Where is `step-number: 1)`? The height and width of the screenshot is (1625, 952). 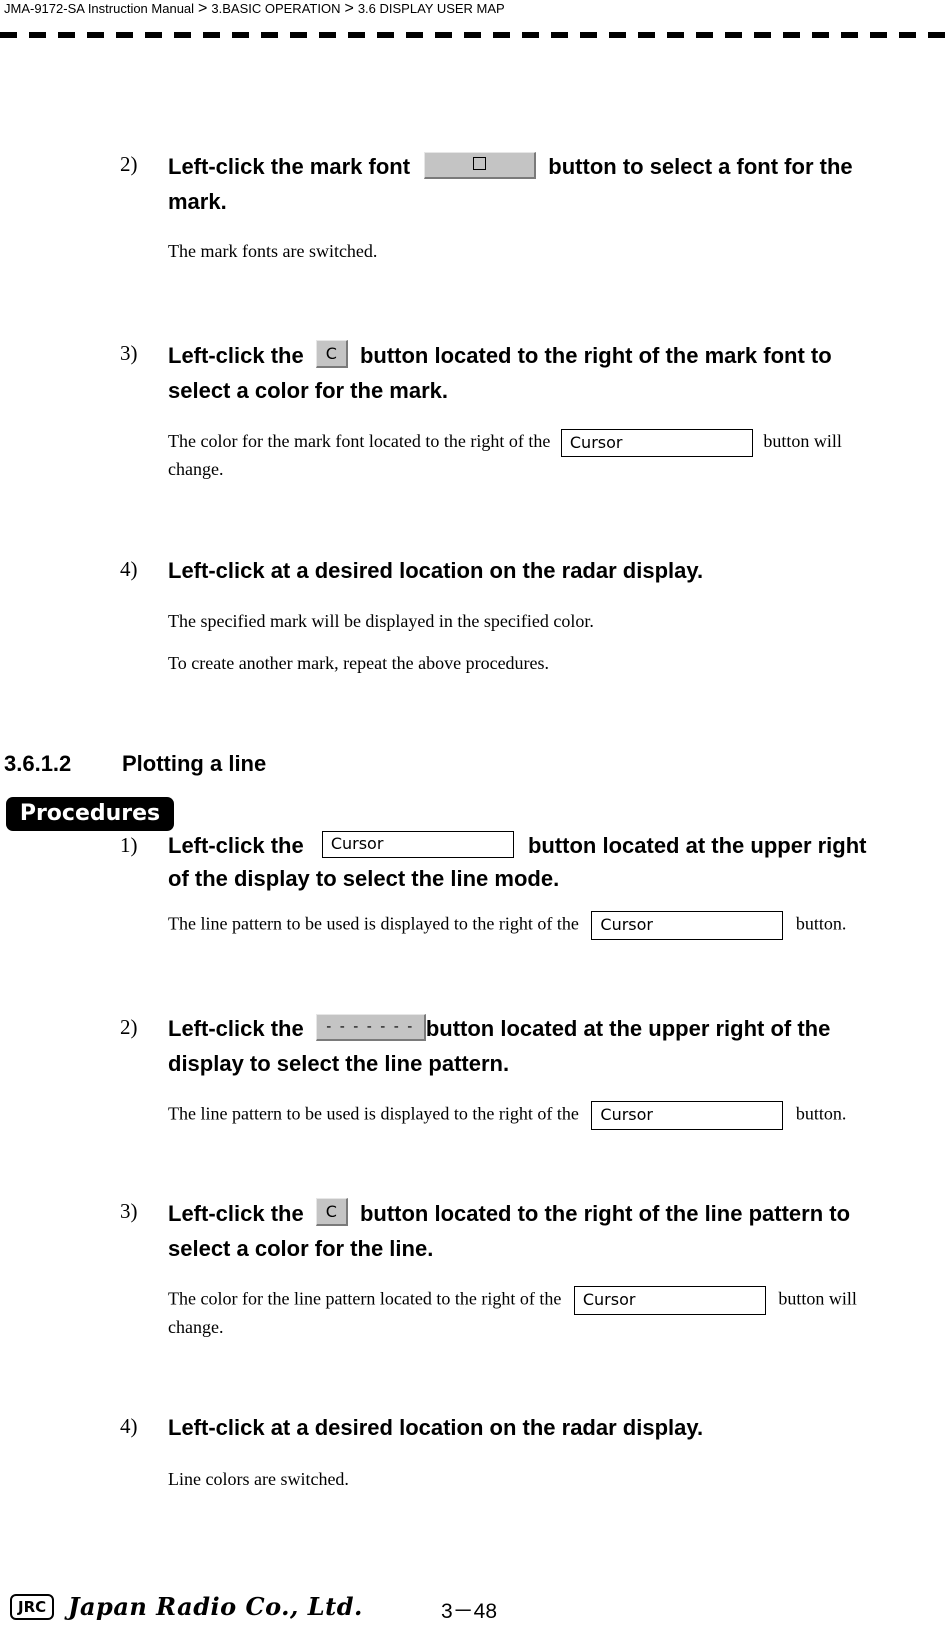 step-number: 1) is located at coordinates (129, 845).